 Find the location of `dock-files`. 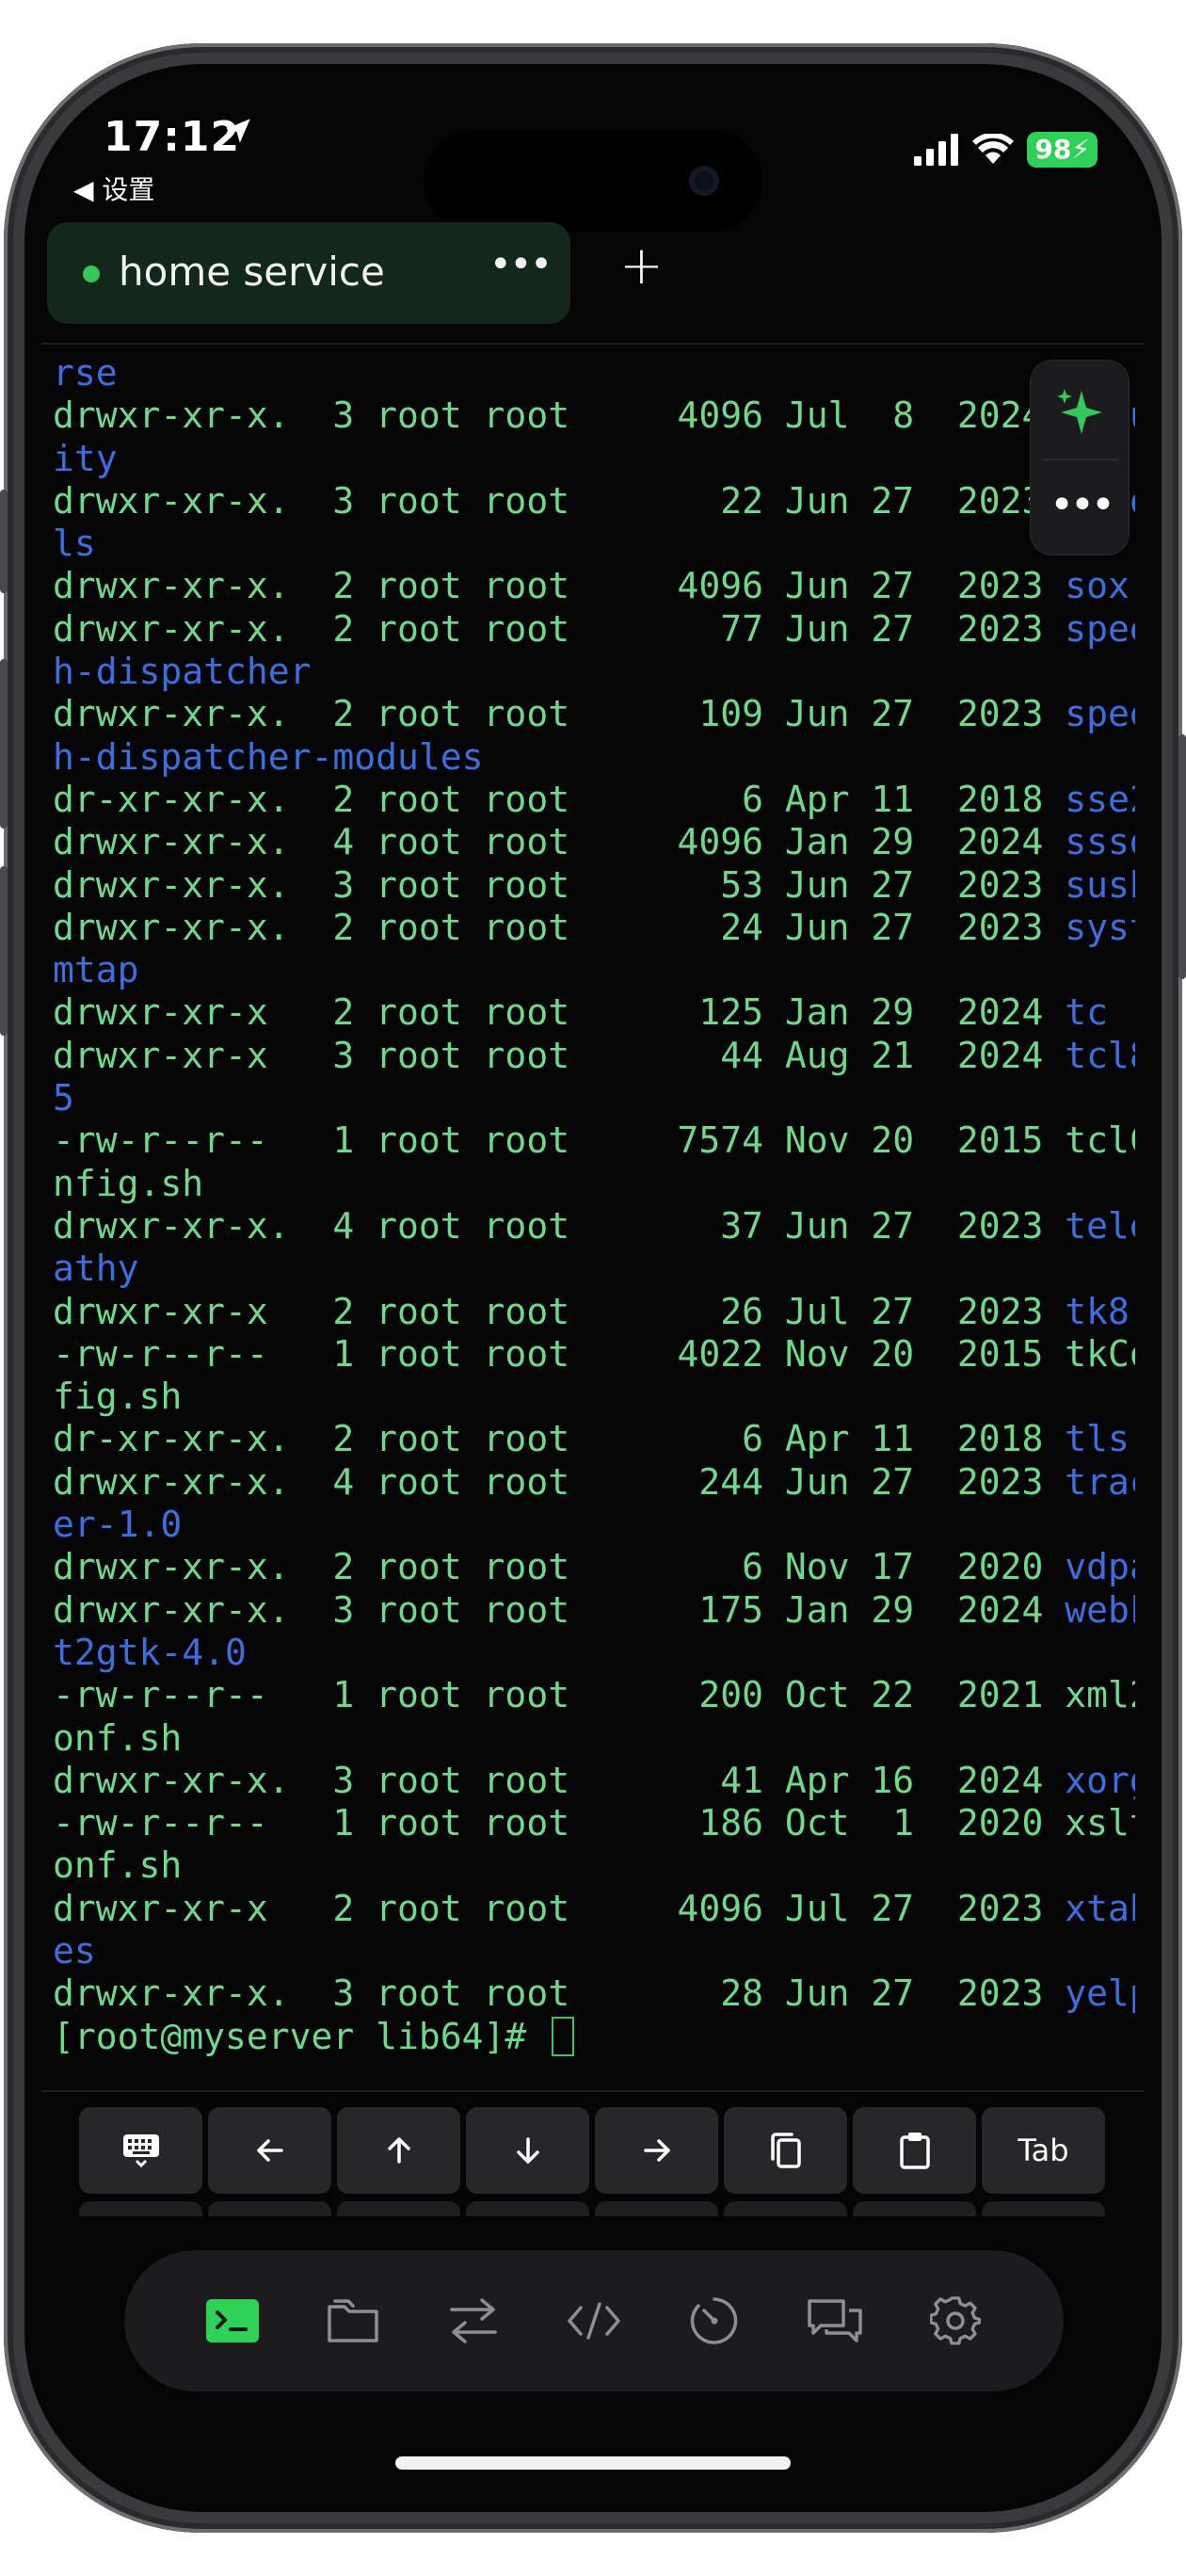

dock-files is located at coordinates (353, 2321).